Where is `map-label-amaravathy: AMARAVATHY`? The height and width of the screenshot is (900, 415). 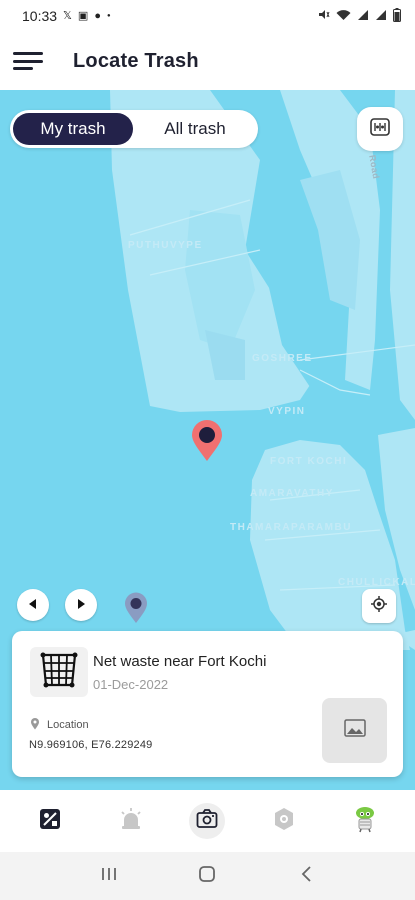 map-label-amaravathy: AMARAVATHY is located at coordinates (292, 493).